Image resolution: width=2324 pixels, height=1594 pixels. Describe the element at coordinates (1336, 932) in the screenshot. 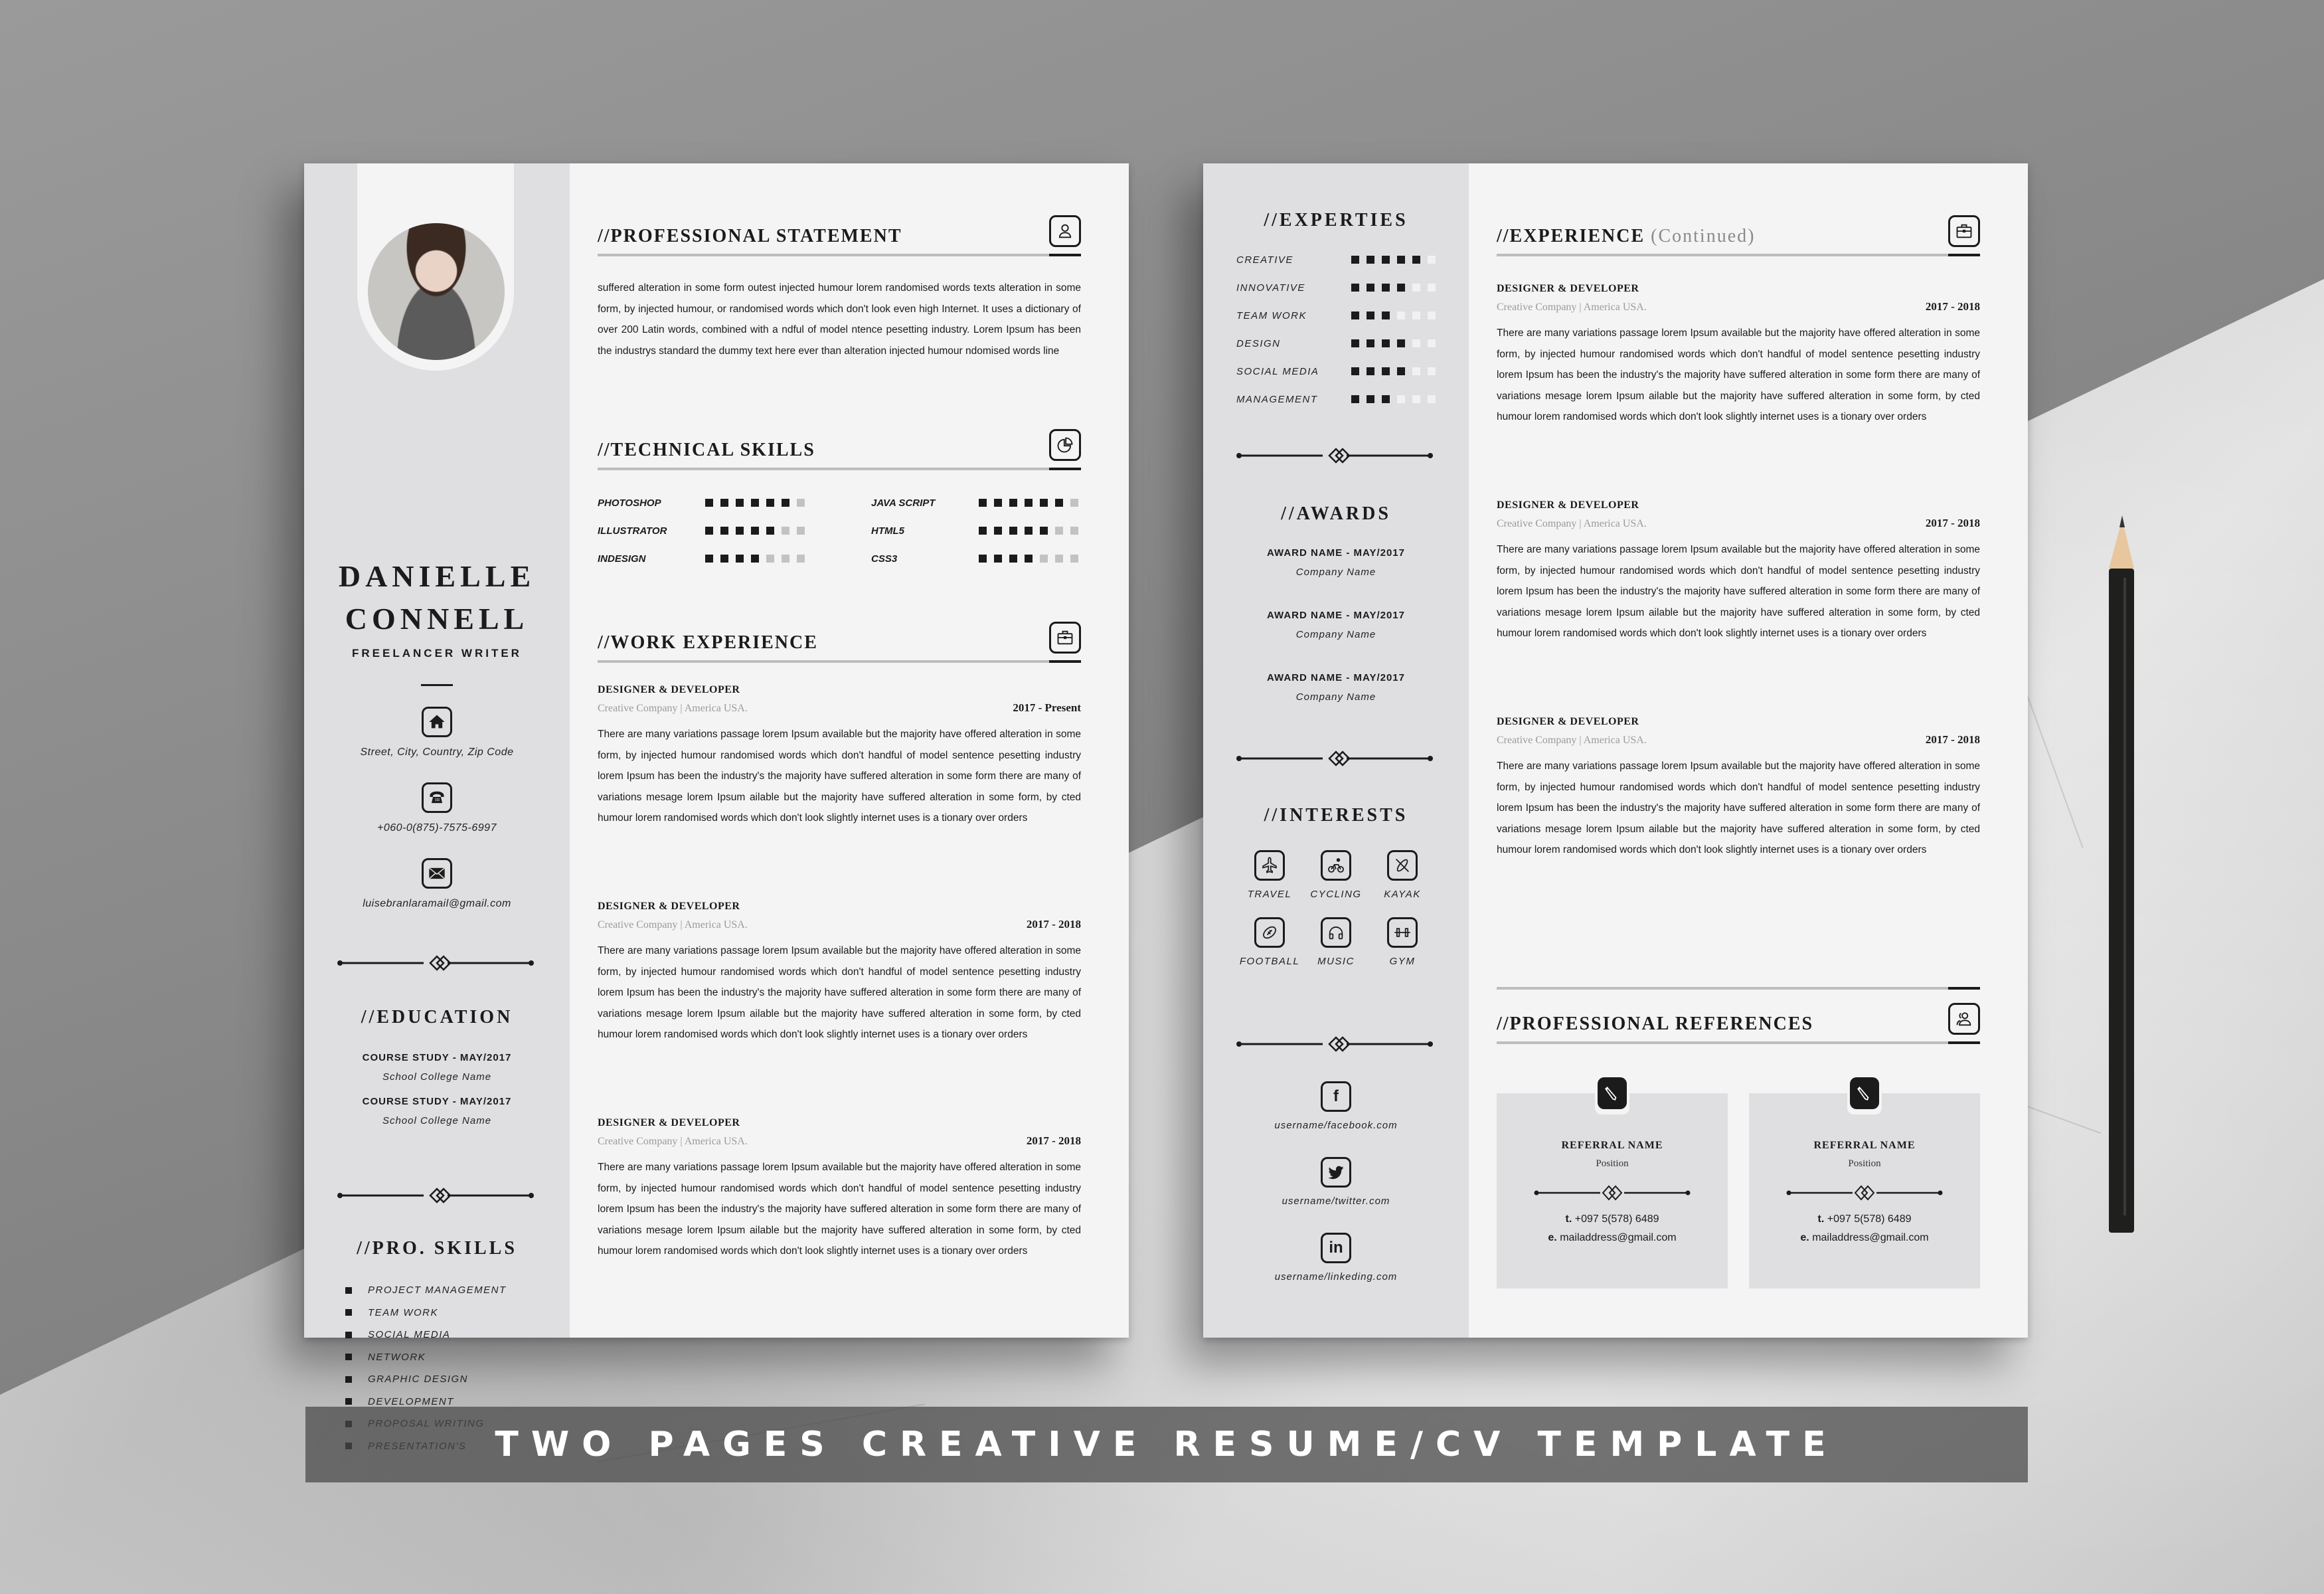

I see `headphones-icon` at that location.